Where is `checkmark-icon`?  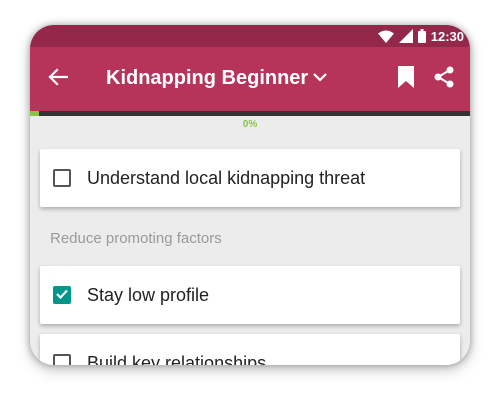
checkmark-icon is located at coordinates (62, 295).